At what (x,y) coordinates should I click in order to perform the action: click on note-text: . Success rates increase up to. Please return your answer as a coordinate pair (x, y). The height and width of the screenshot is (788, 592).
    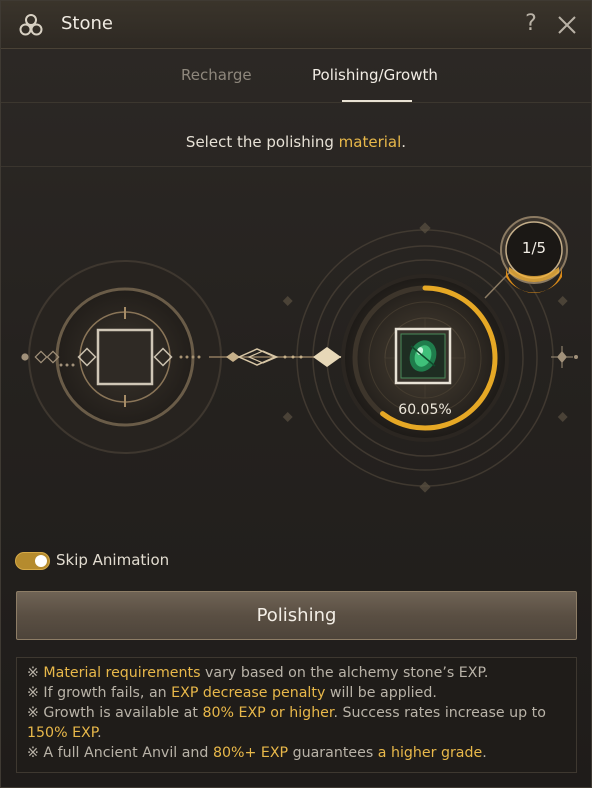
    Looking at the image, I should click on (439, 713).